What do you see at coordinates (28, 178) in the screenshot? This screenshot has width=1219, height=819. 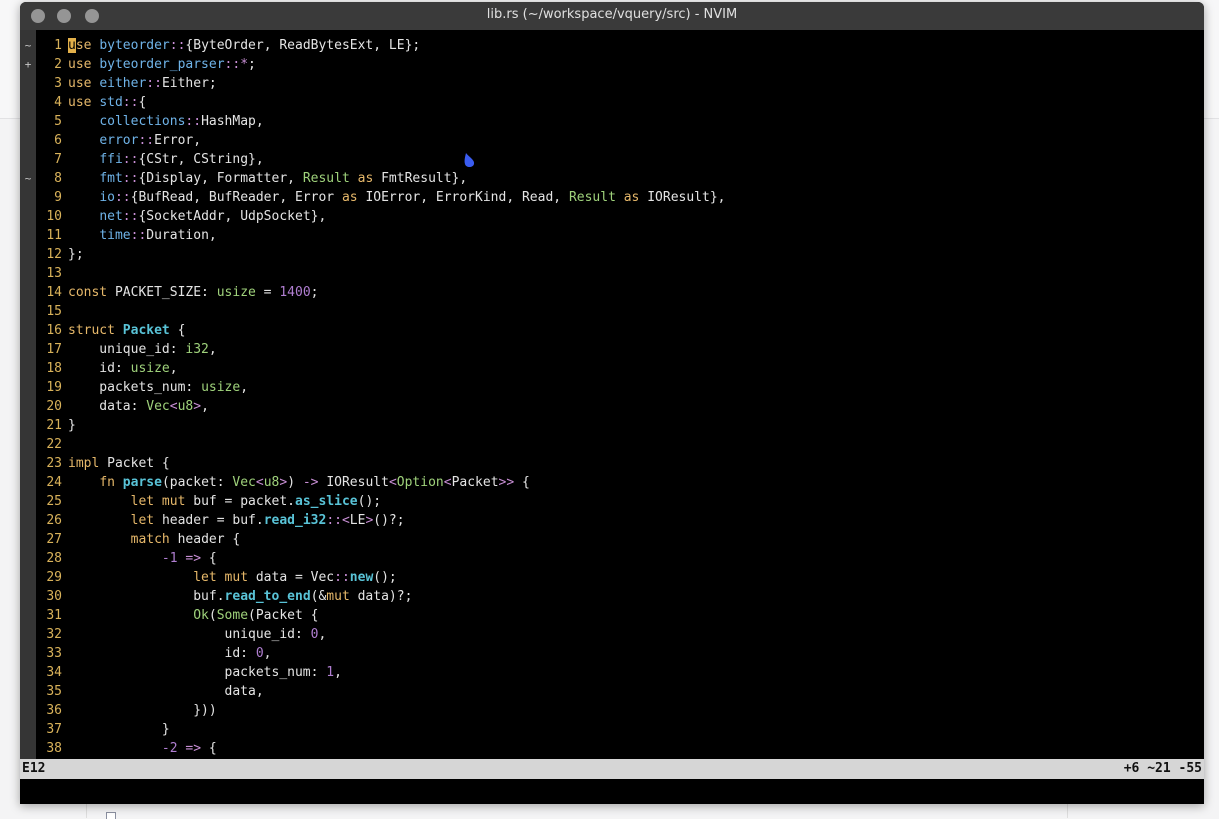 I see `git-sign: ~` at bounding box center [28, 178].